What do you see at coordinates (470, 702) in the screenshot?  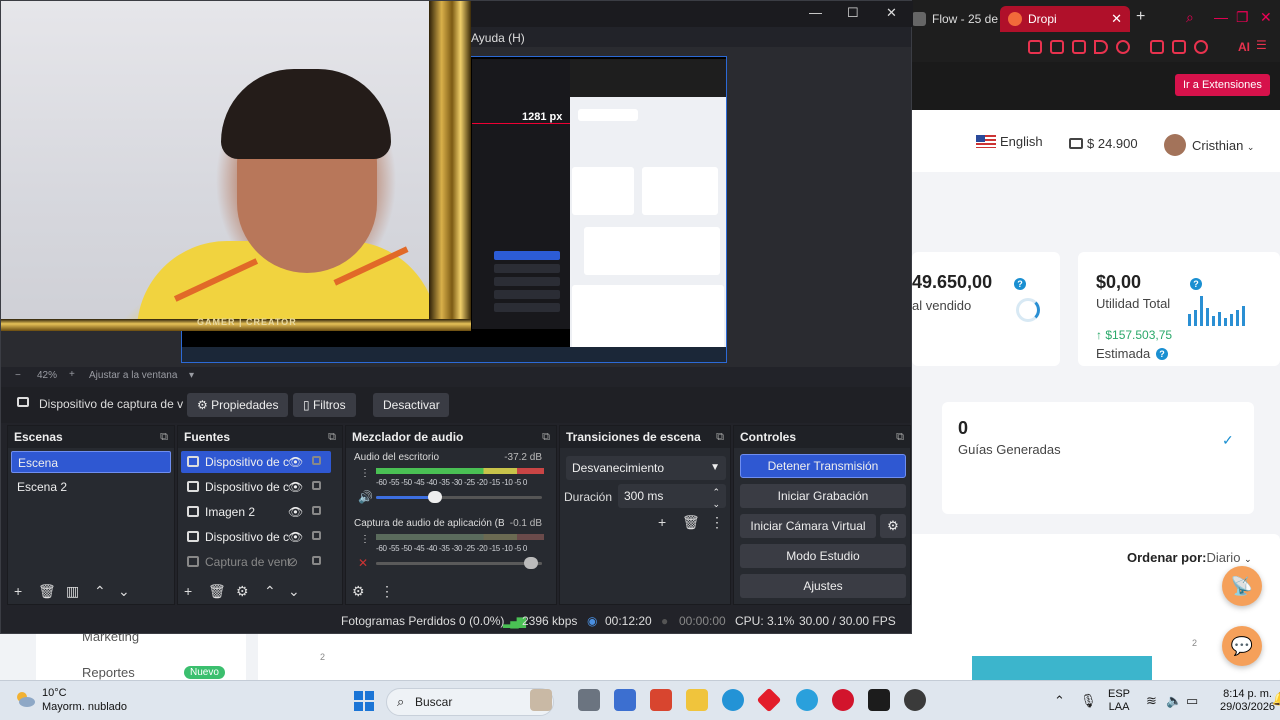 I see `taskbar-search: ⌕ Buscar` at bounding box center [470, 702].